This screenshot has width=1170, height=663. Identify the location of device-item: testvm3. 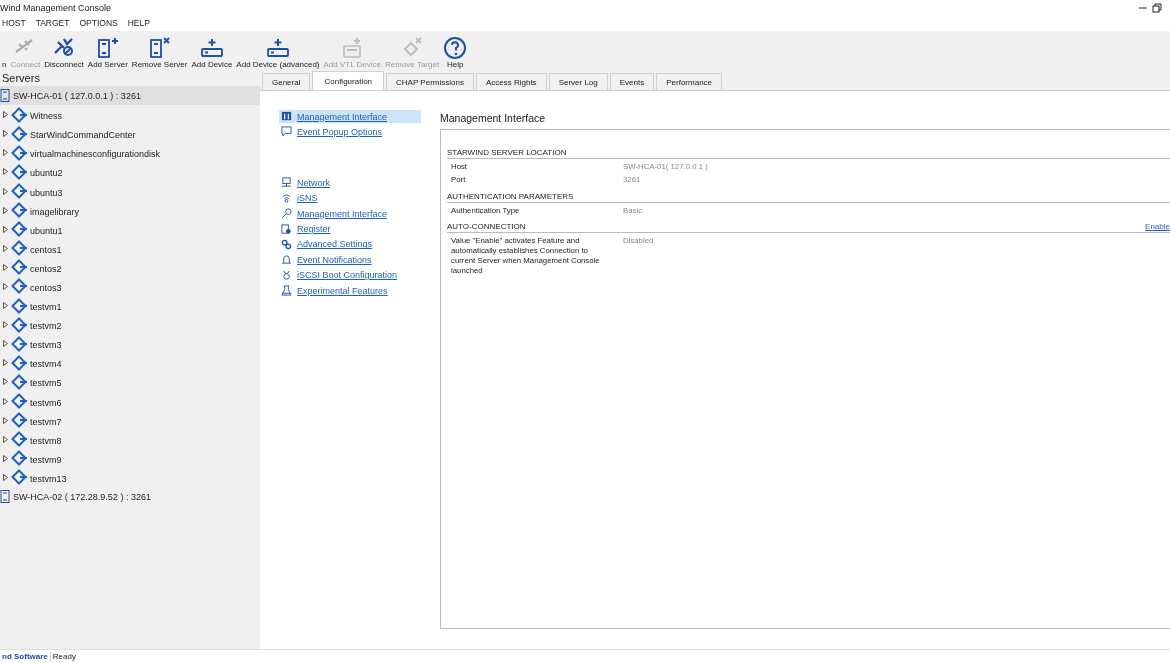
(130, 344).